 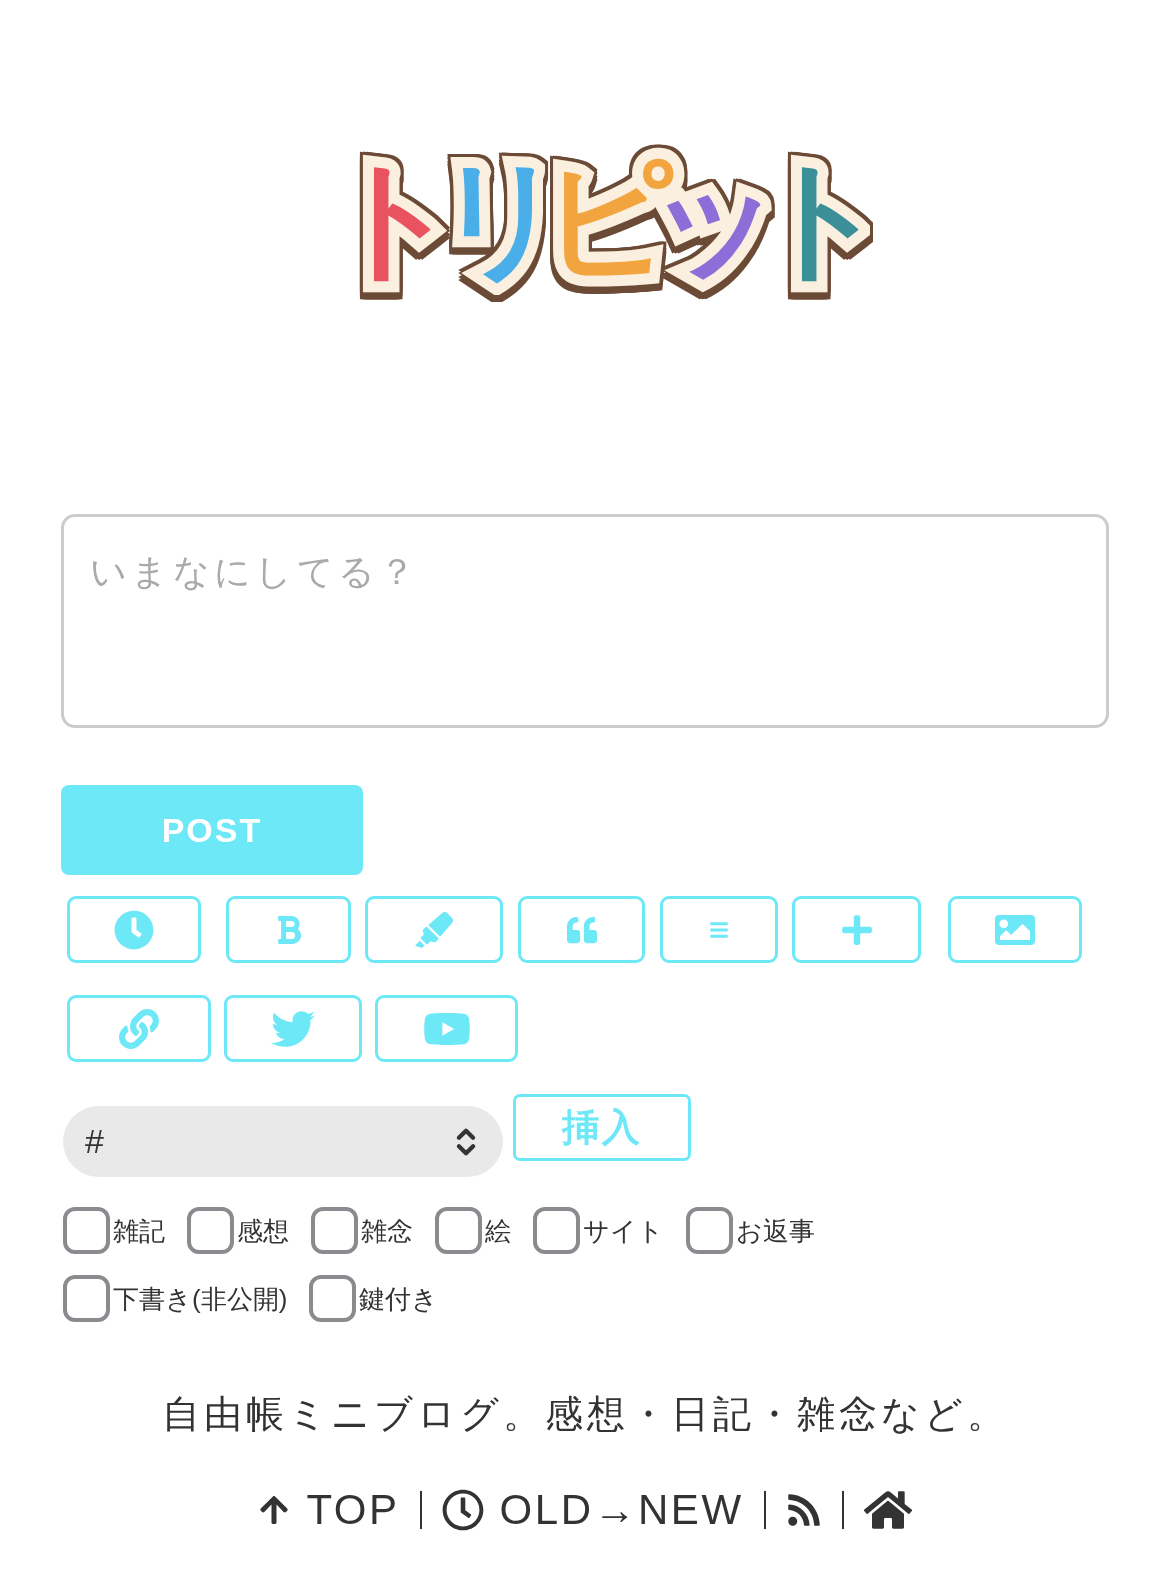 What do you see at coordinates (585, 1414) in the screenshot?
I see `tagline: 自由帳ミニブログ。感想・日記・雑念など。` at bounding box center [585, 1414].